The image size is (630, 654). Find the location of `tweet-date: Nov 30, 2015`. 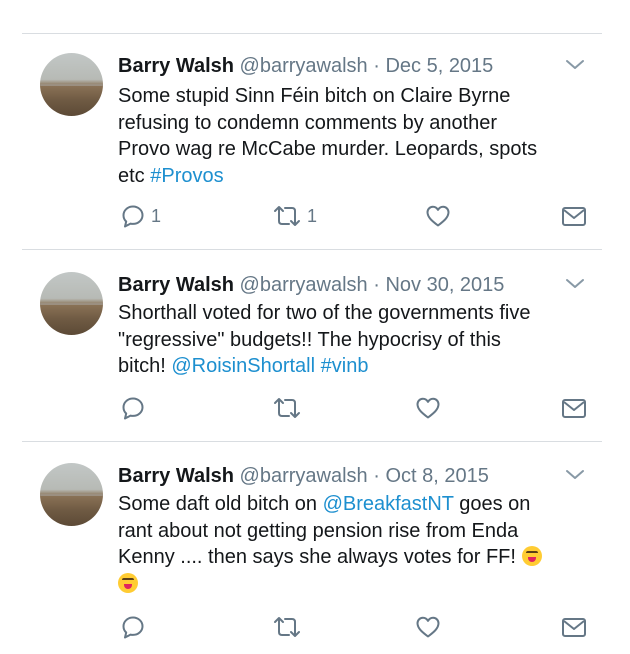

tweet-date: Nov 30, 2015 is located at coordinates (444, 285).